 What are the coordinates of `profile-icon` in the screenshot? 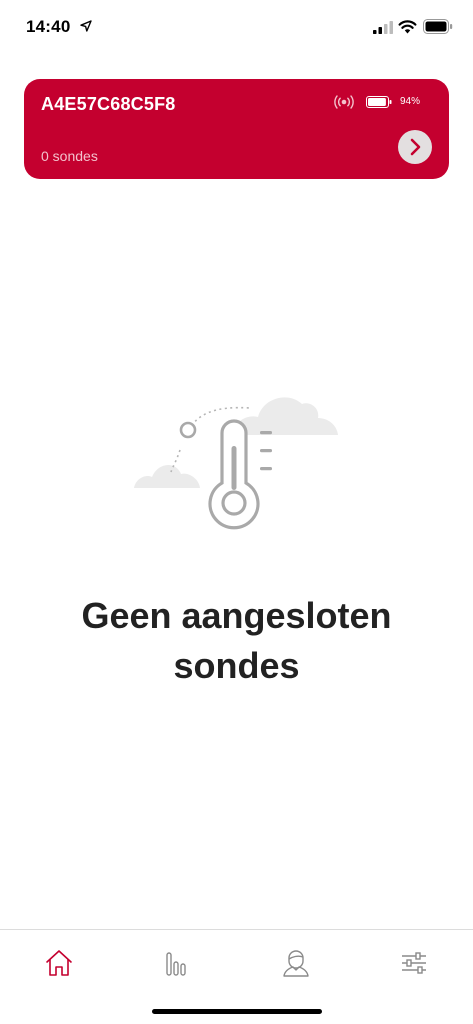 It's located at (296, 963).